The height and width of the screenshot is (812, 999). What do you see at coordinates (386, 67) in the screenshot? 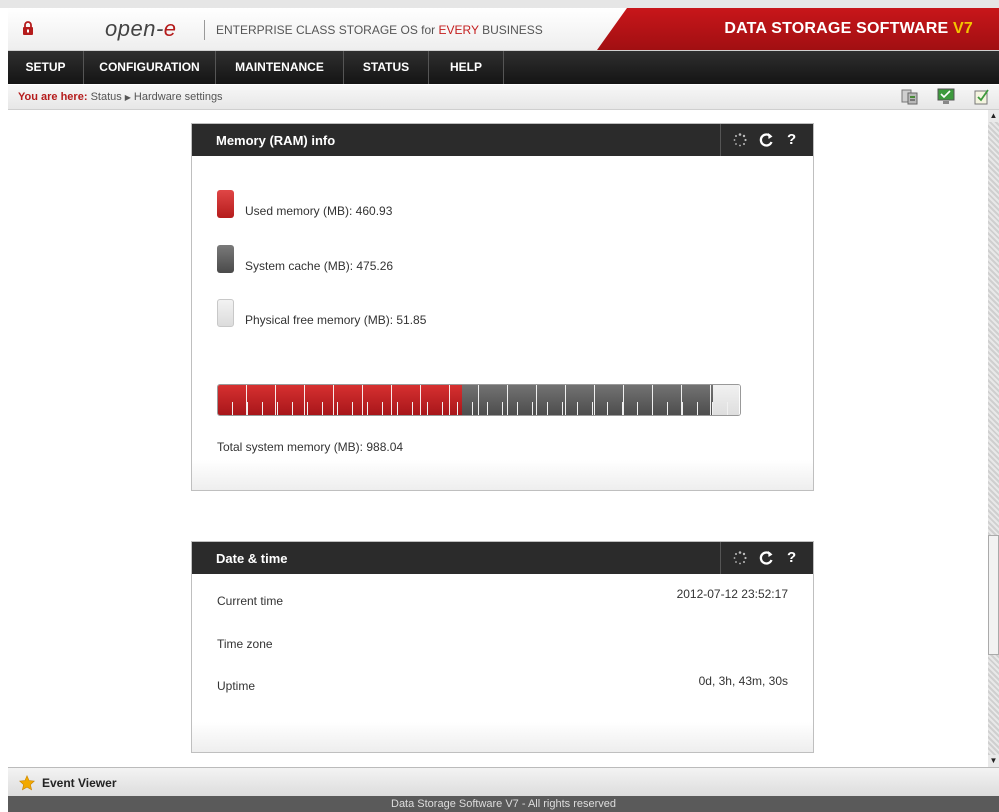
I see `nav-status: STATUS` at bounding box center [386, 67].